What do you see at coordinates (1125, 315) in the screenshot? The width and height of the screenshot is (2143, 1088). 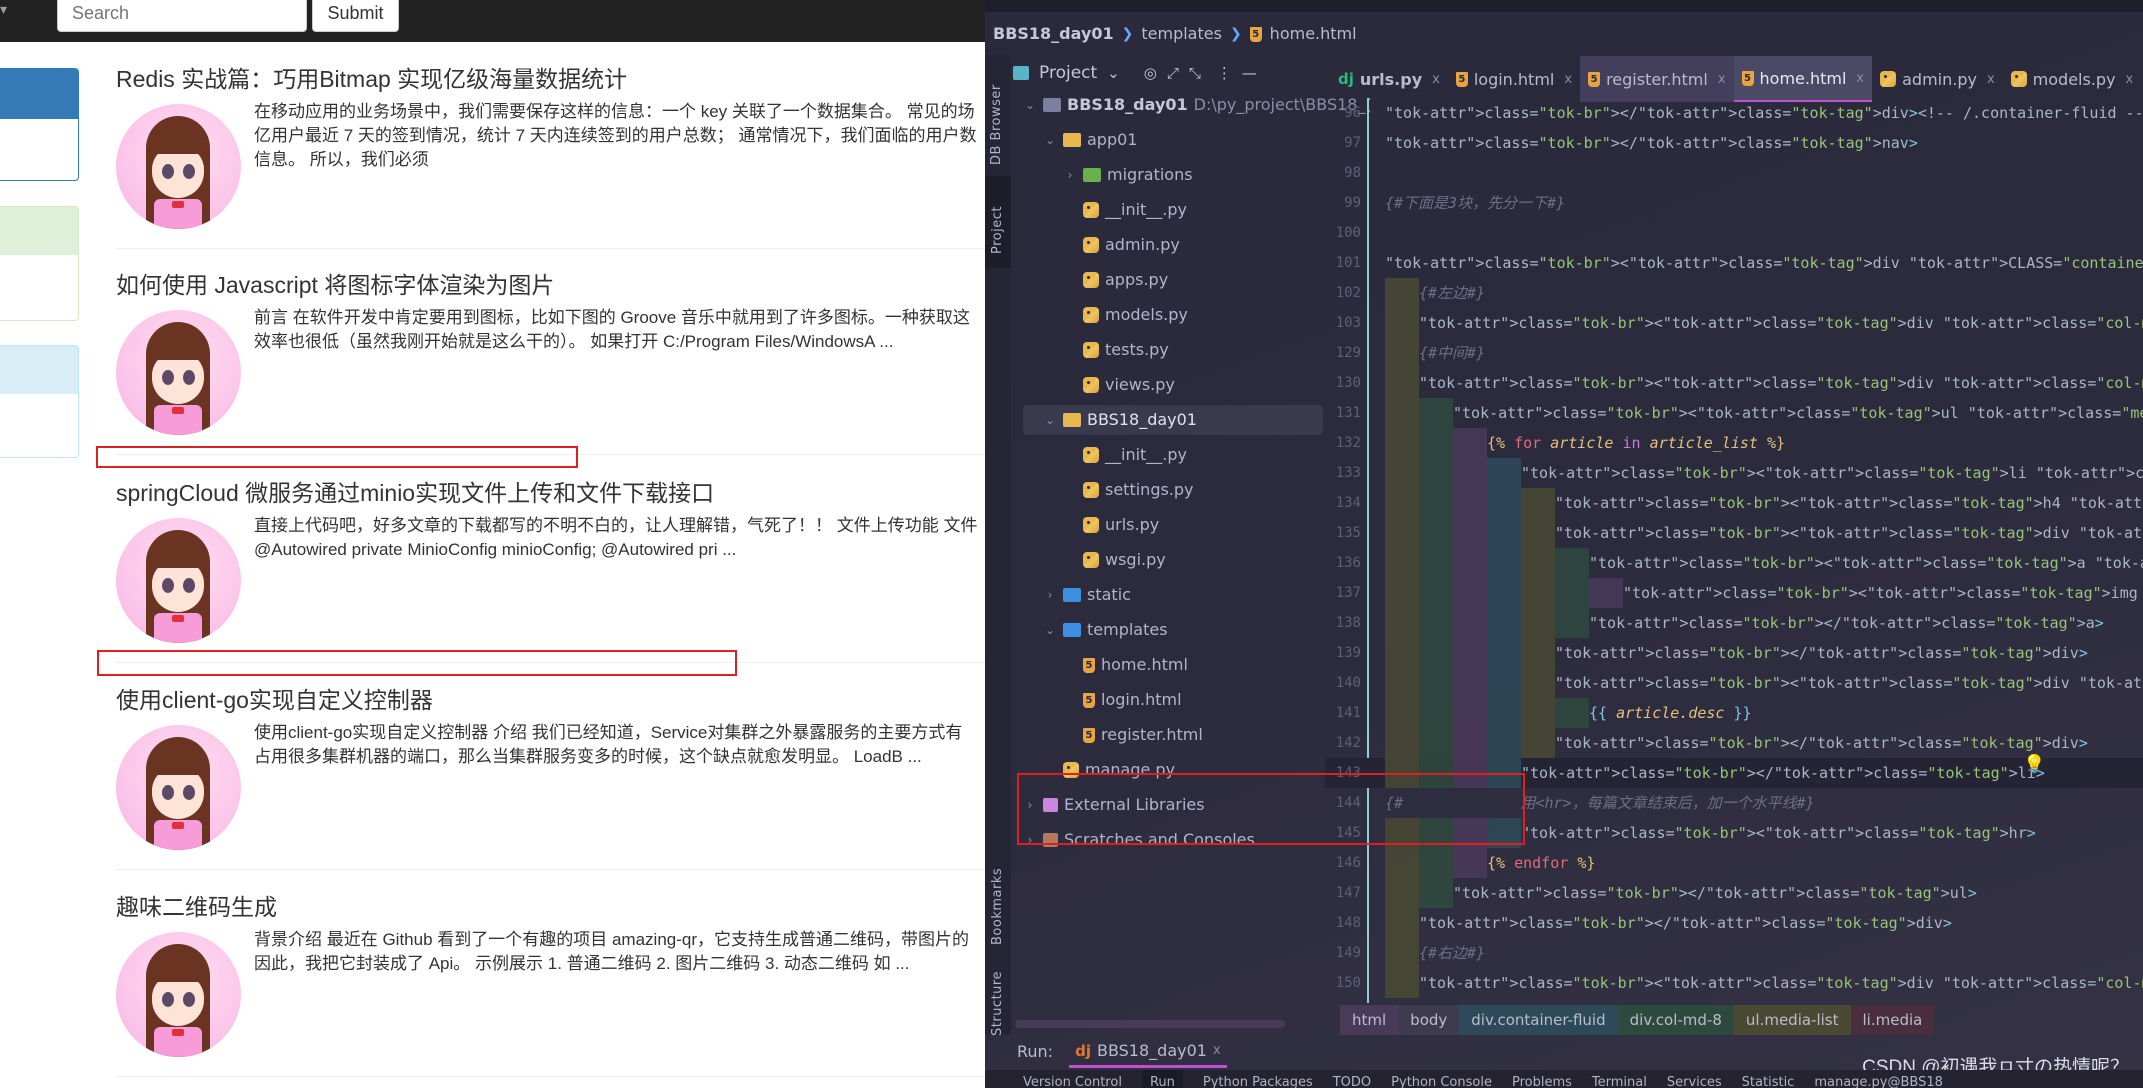 I see `tree-item: models.py` at bounding box center [1125, 315].